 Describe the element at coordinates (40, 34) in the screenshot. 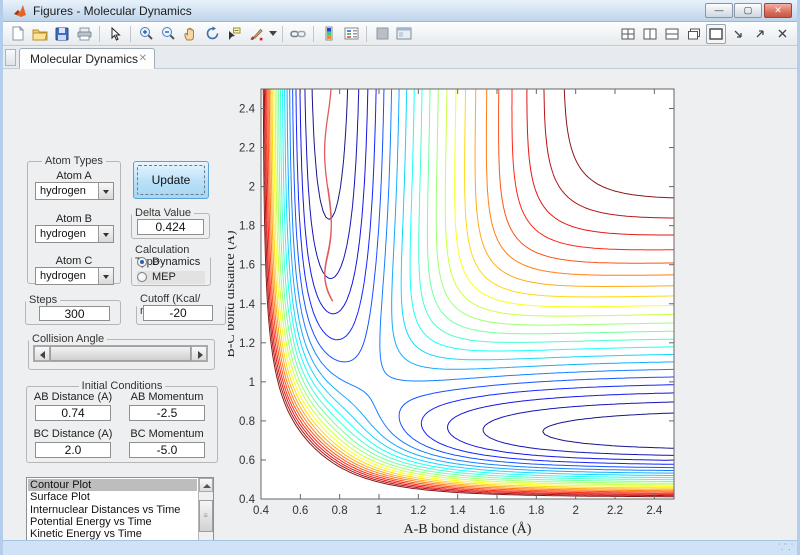

I see `open-file-icon` at that location.